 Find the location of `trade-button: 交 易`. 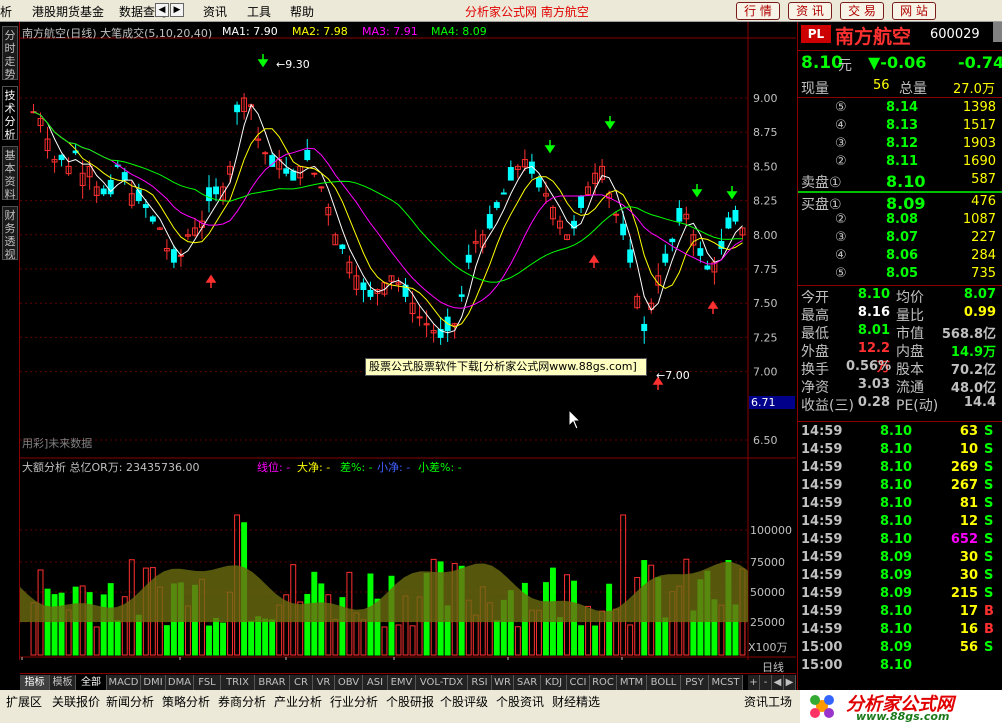

trade-button: 交 易 is located at coordinates (862, 11).